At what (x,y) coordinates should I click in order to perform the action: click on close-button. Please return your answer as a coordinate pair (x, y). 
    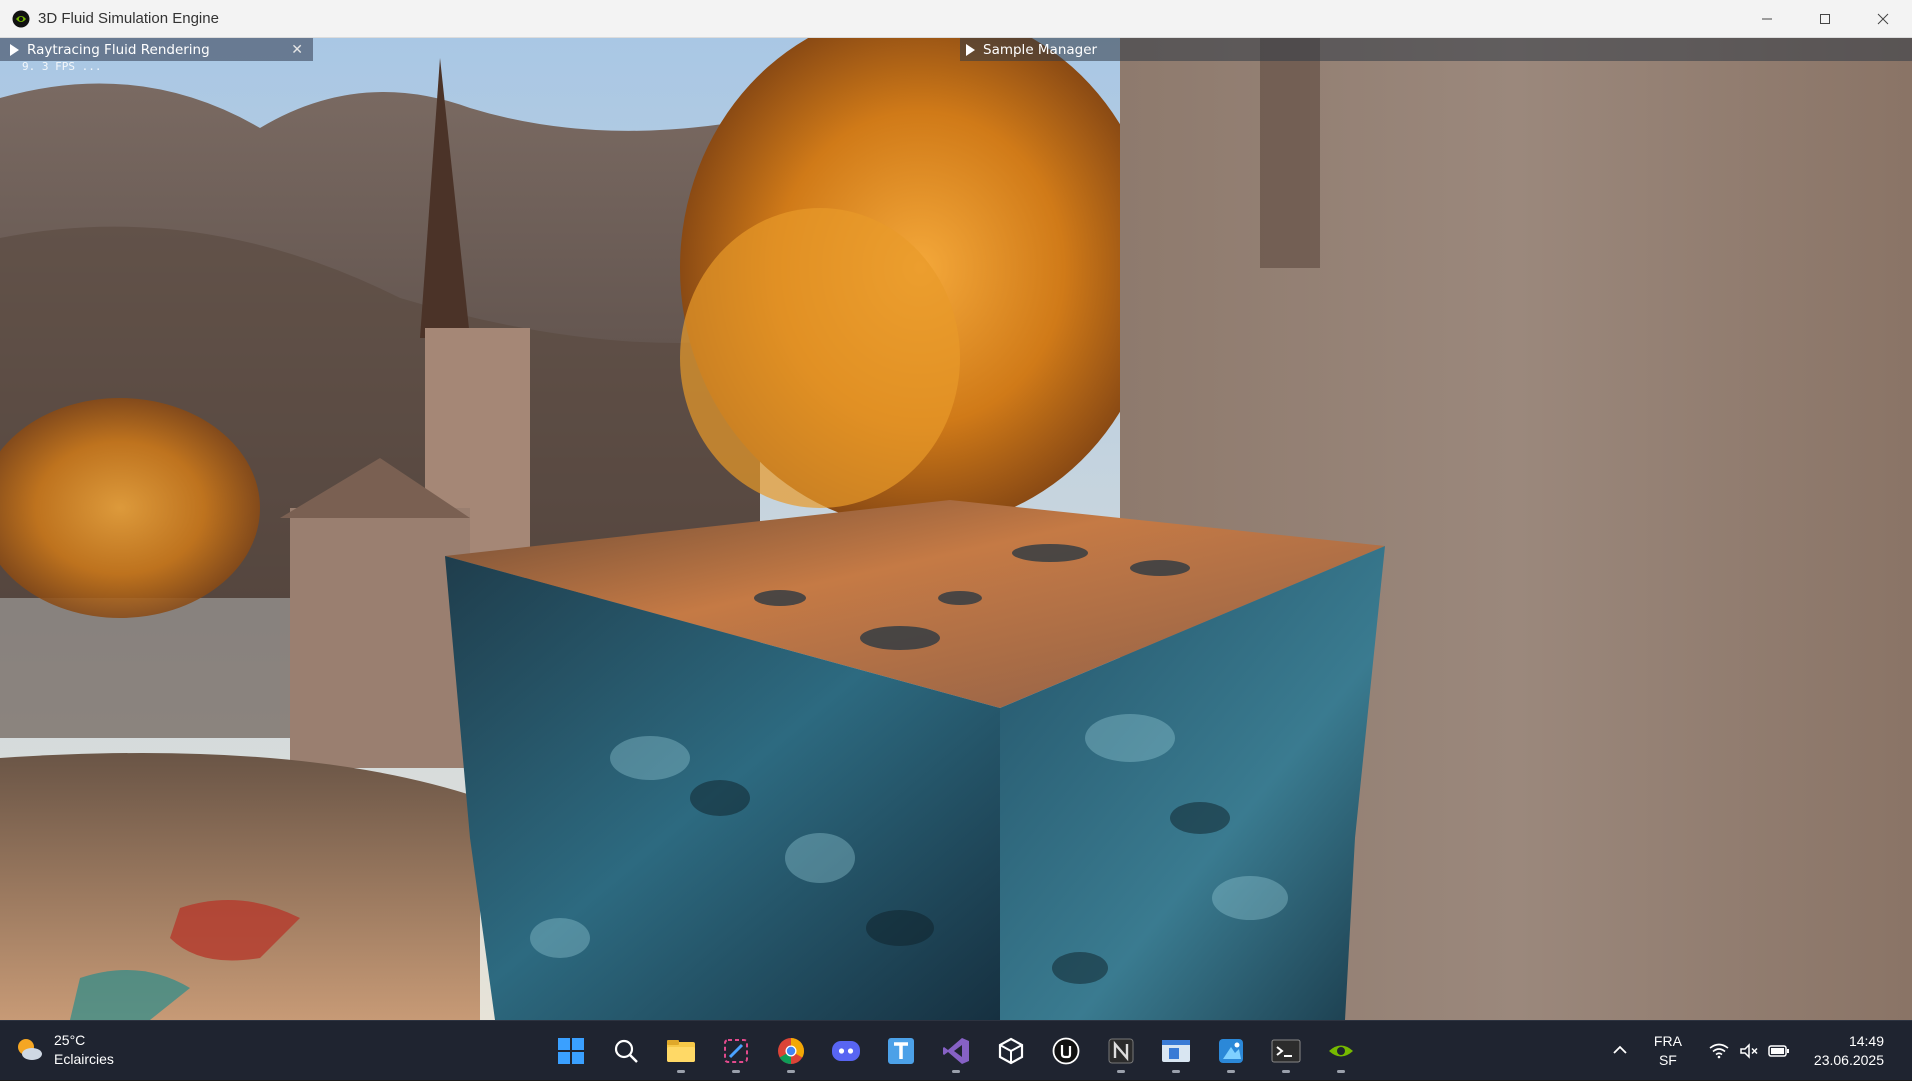
    Looking at the image, I should click on (1883, 19).